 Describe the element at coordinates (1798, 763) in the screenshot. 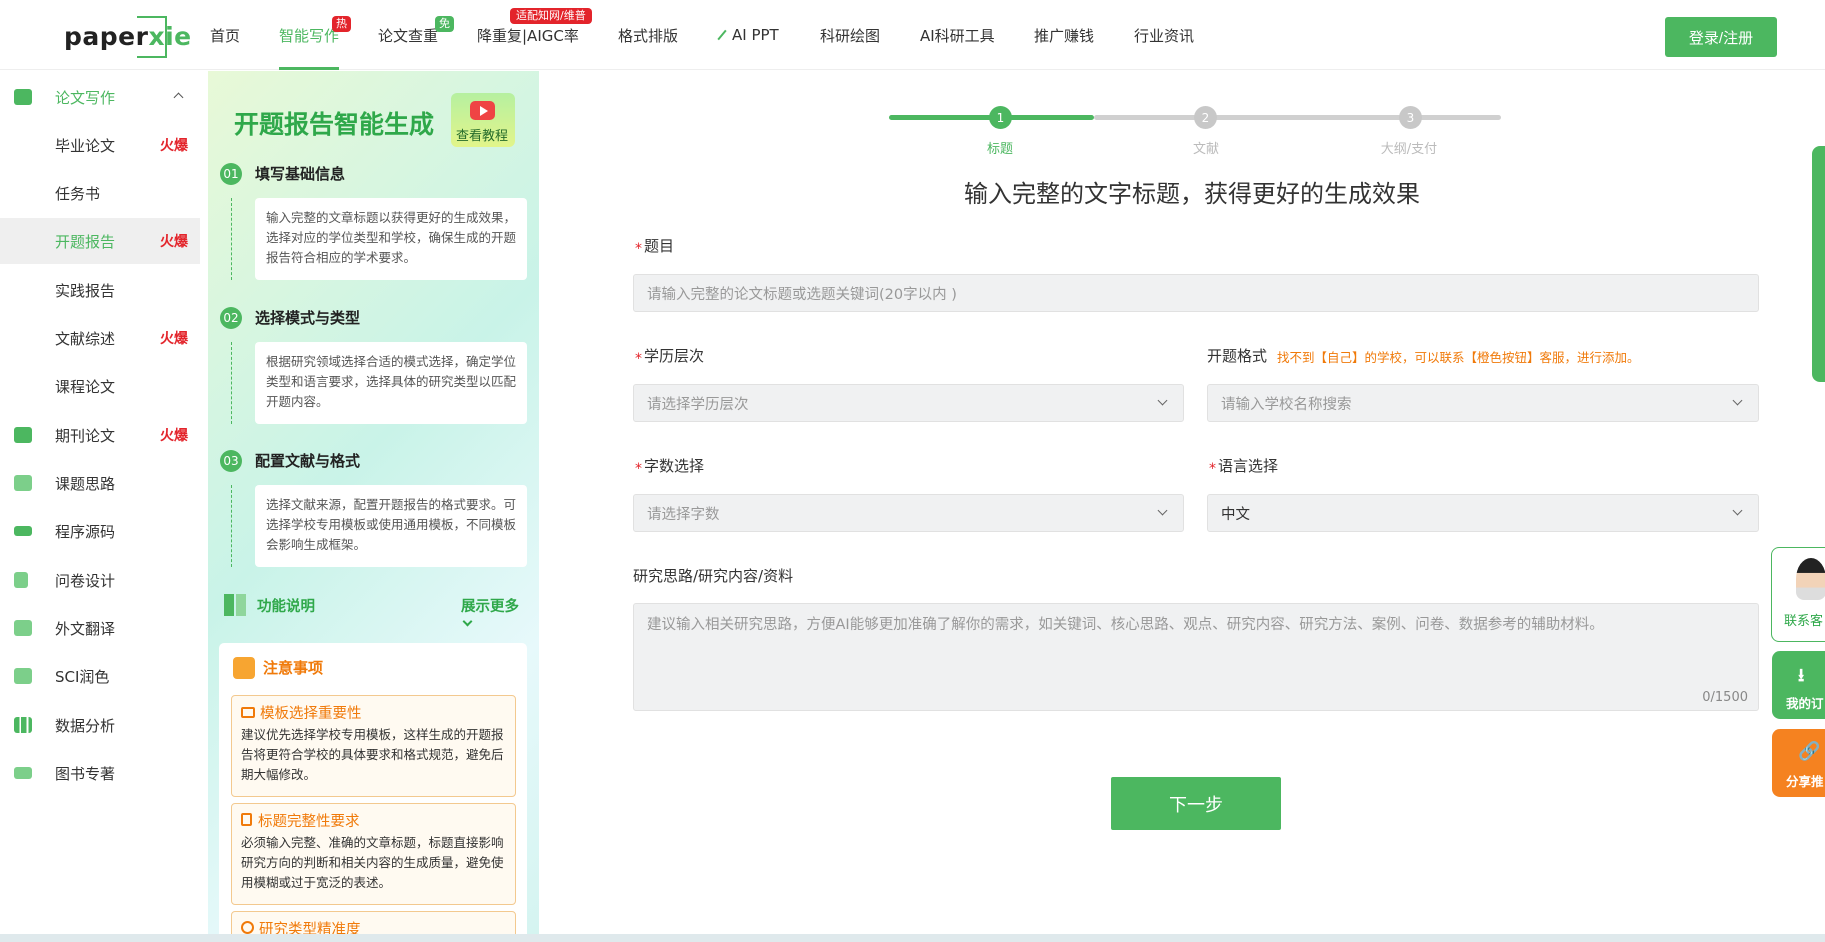

I see `share-button: 🔗 分享推` at that location.